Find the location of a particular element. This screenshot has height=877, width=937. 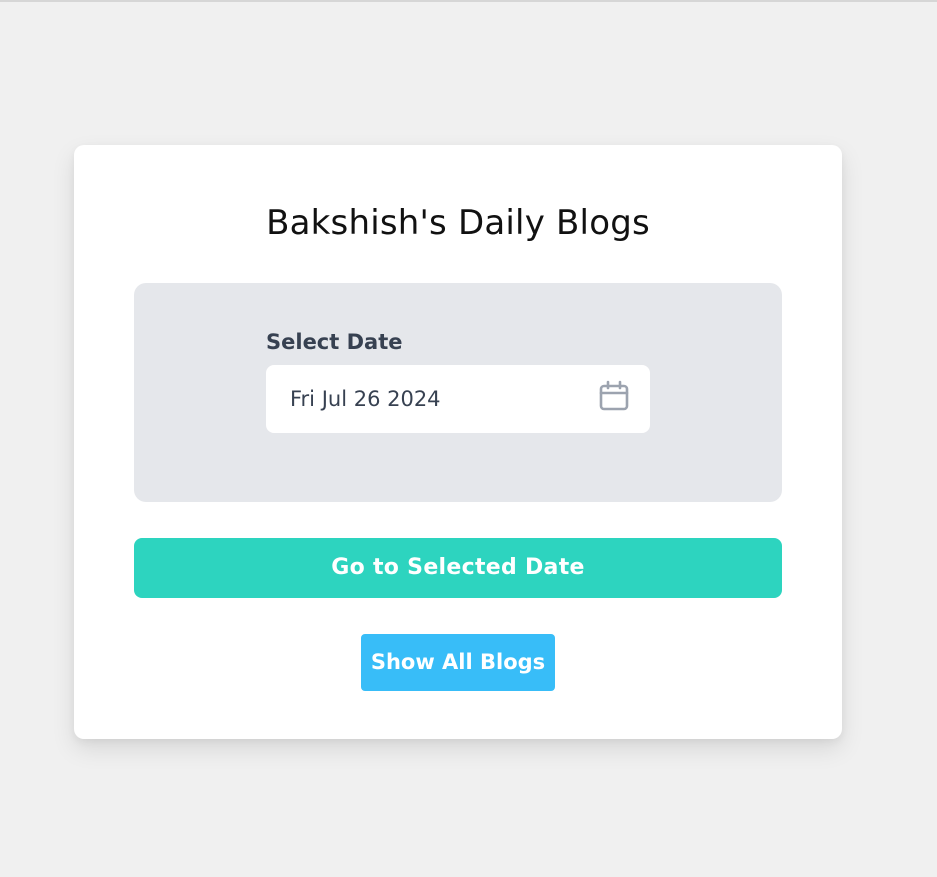

show-all-blogs-button: Show All Blogs is located at coordinates (458, 662).